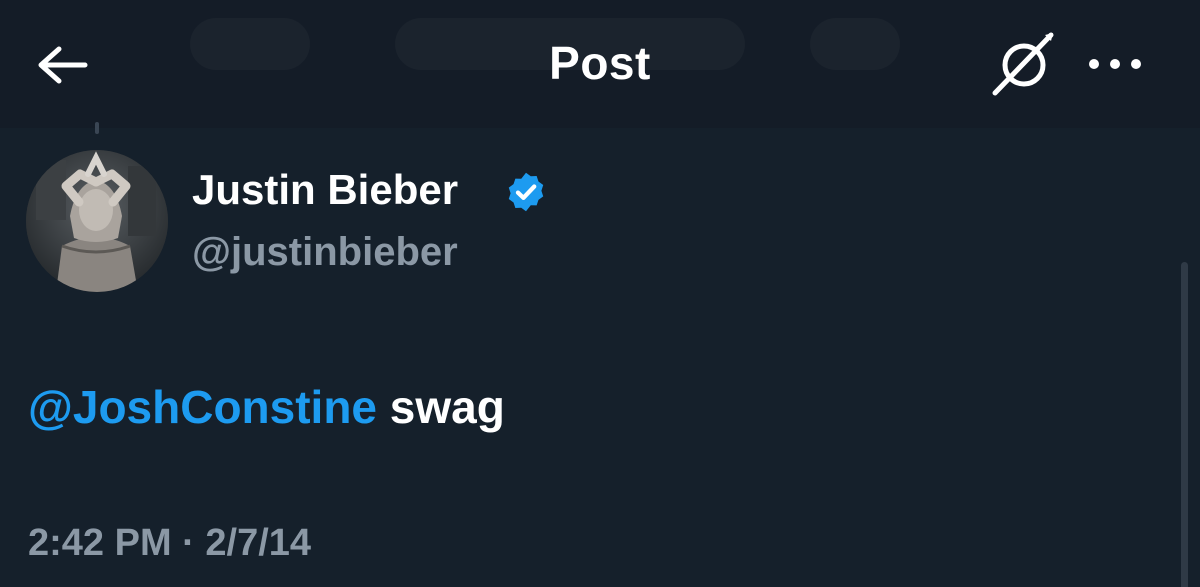 The height and width of the screenshot is (587, 1200). Describe the element at coordinates (441, 407) in the screenshot. I see `post-body-text: swag` at that location.